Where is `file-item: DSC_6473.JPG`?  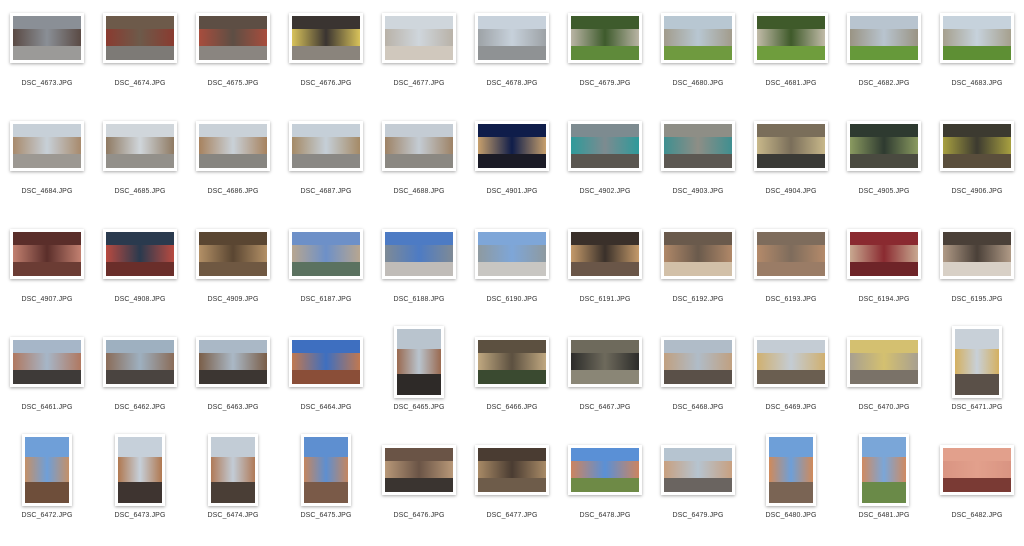
file-item: DSC_6473.JPG is located at coordinates (140, 490).